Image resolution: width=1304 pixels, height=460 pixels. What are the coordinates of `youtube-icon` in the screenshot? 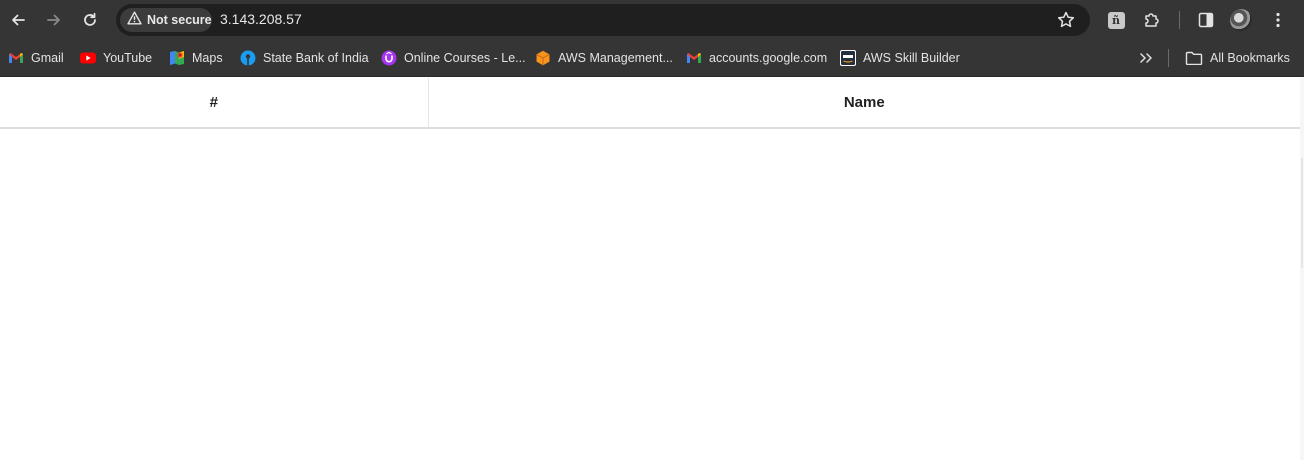 It's located at (88, 58).